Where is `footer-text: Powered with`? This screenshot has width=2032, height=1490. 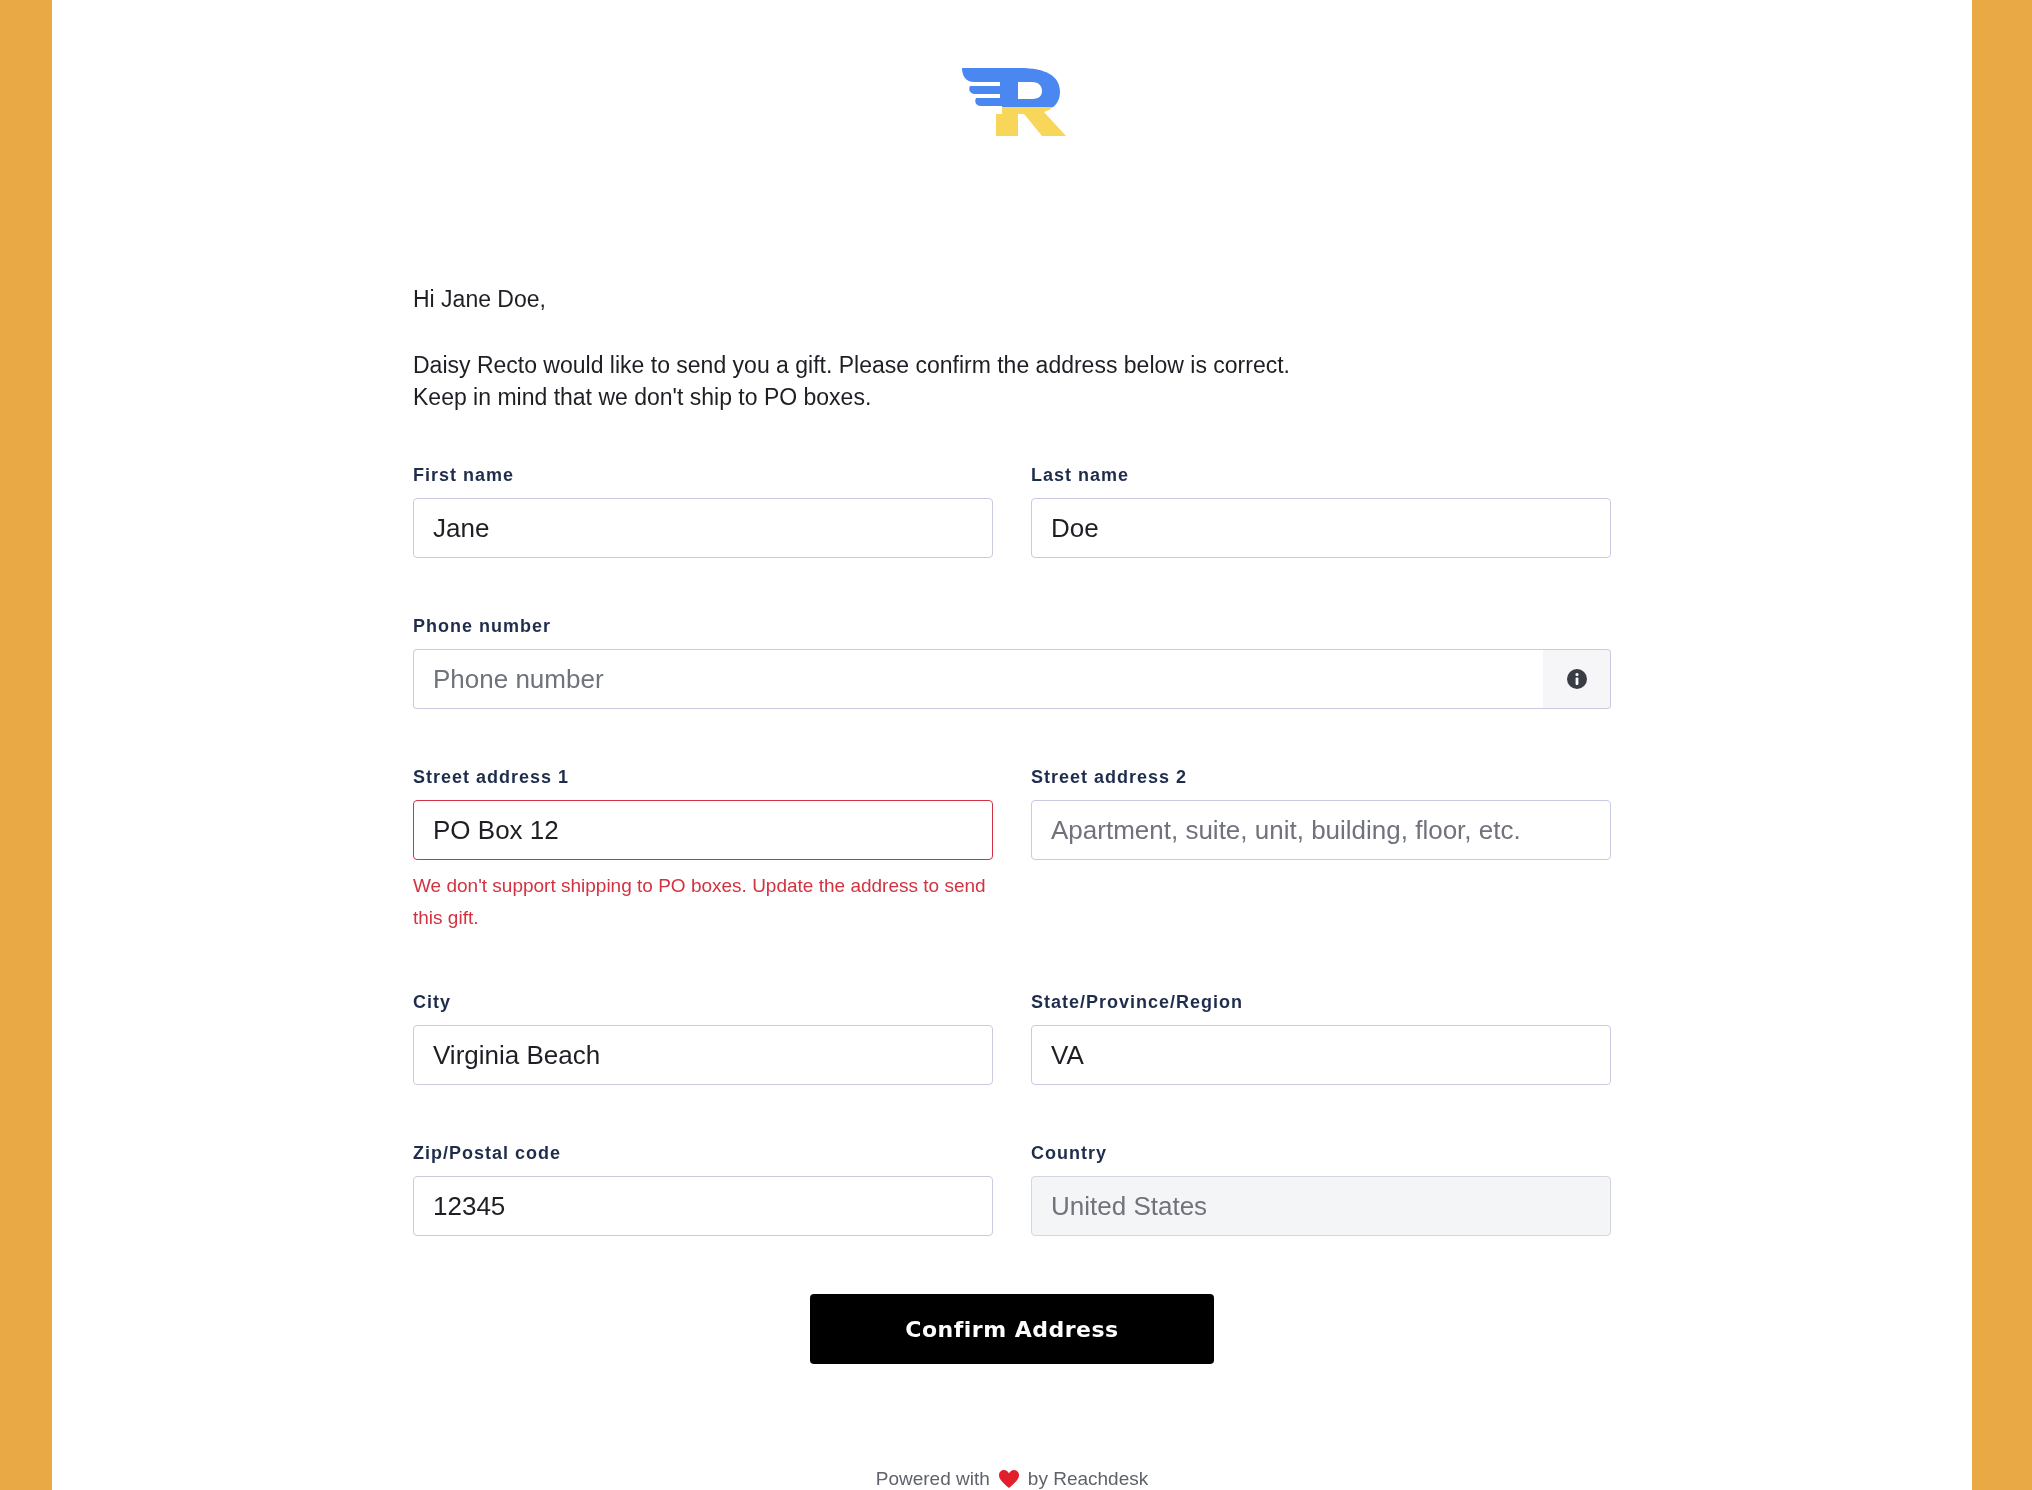 footer-text: Powered with is located at coordinates (932, 1479).